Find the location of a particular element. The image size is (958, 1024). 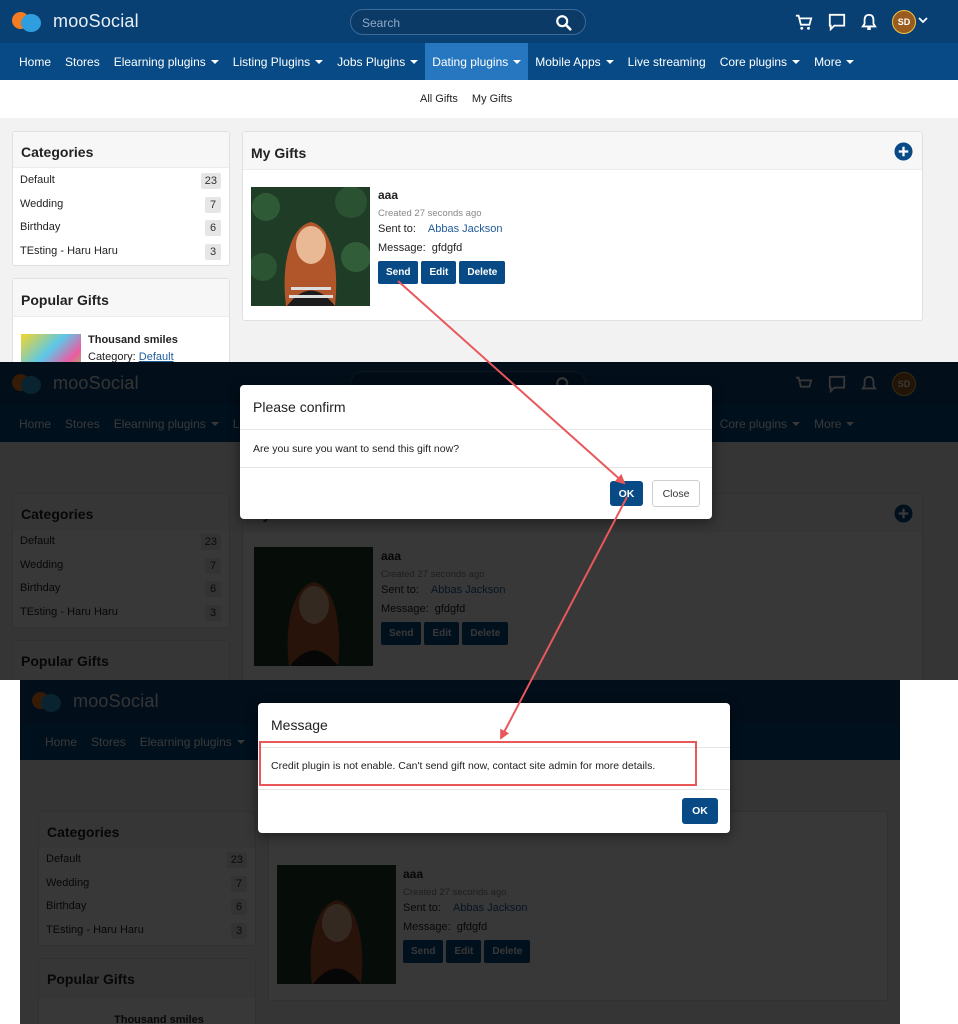

category-count: 3 is located at coordinates (213, 251).